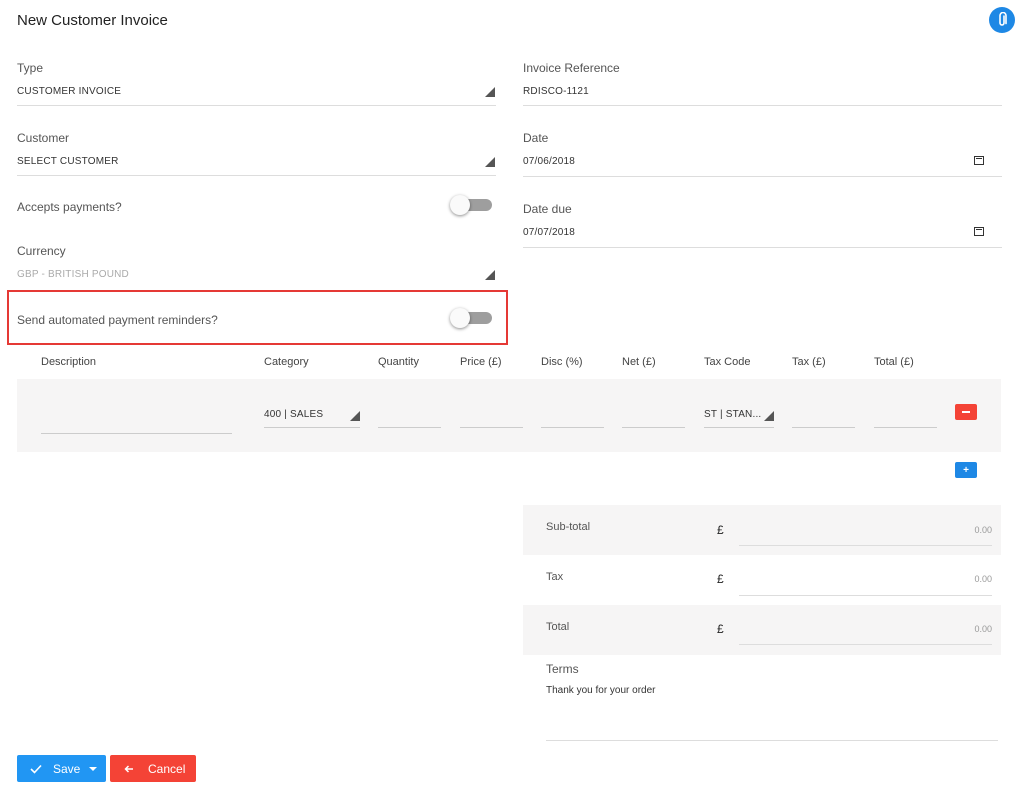 Image resolution: width=1024 pixels, height=798 pixels. Describe the element at coordinates (491, 427) in the screenshot. I see `price-input` at that location.